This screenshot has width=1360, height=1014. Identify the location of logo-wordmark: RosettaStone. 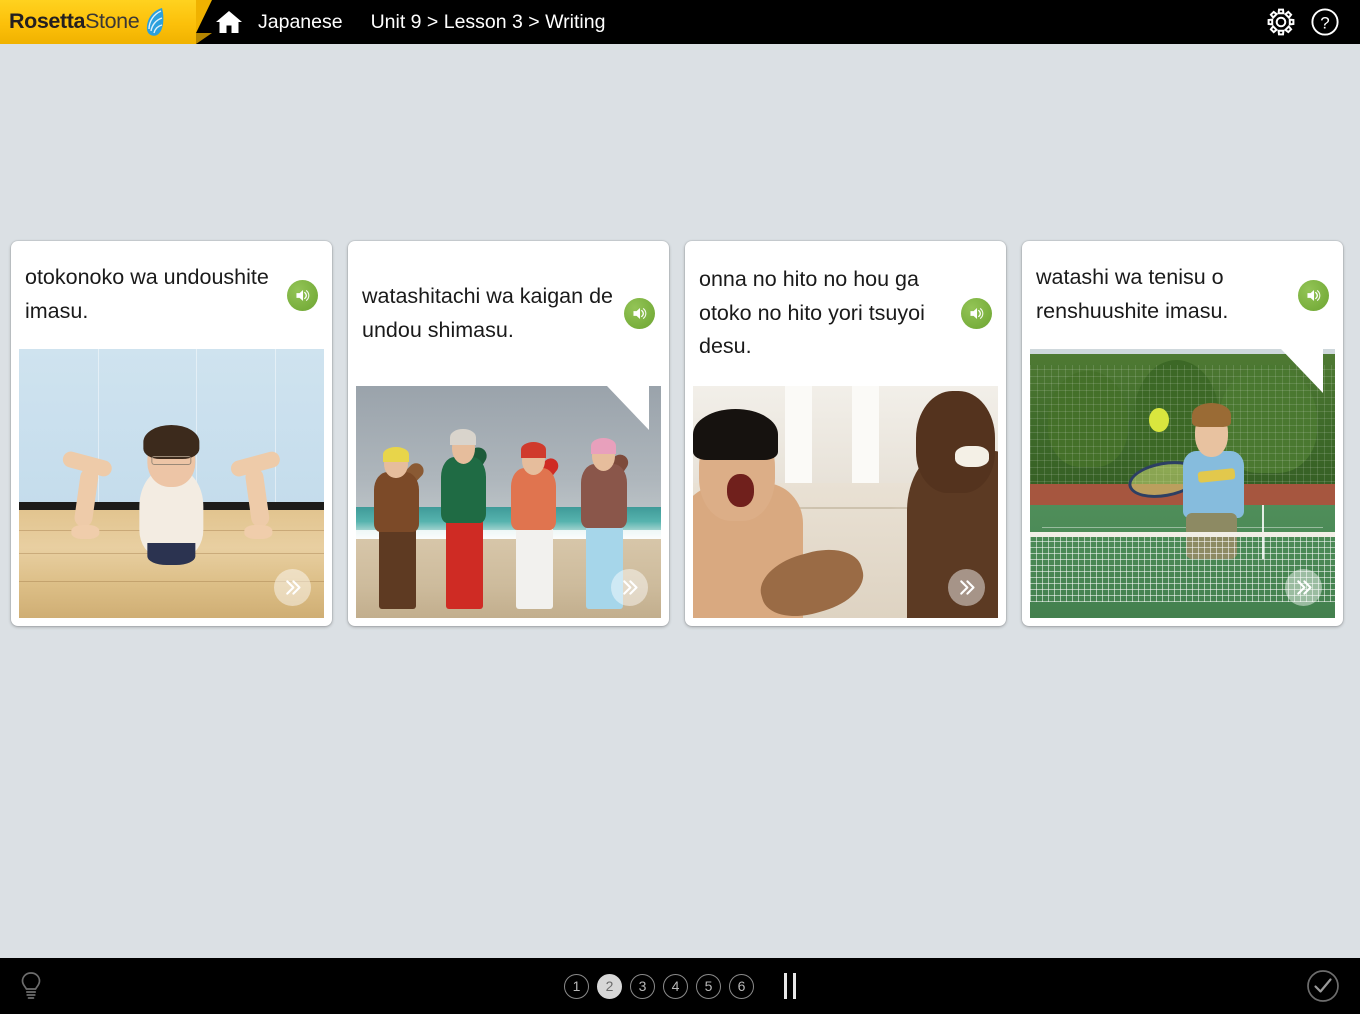
(74, 21).